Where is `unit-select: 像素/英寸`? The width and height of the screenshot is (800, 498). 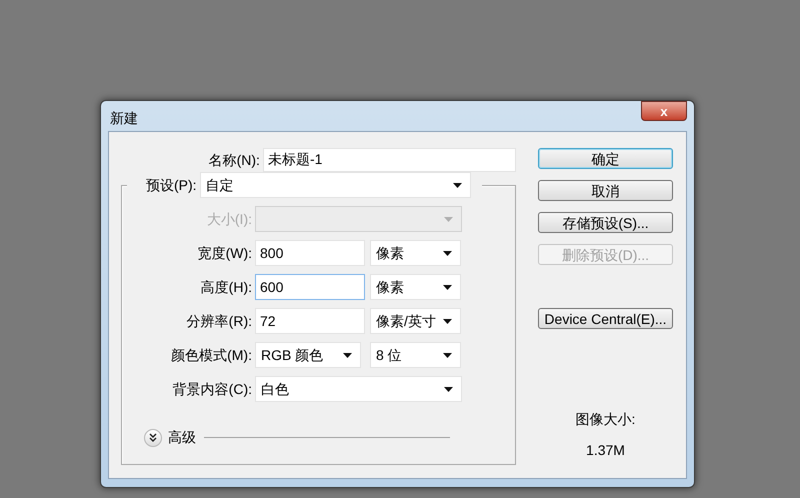
unit-select: 像素/英寸 is located at coordinates (415, 321).